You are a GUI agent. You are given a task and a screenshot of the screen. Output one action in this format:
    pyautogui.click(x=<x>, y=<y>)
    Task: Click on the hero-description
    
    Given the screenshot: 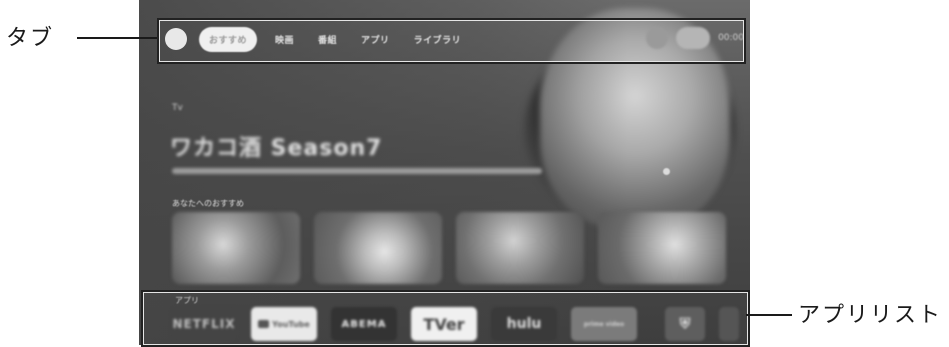 What is the action you would take?
    pyautogui.click(x=357, y=171)
    